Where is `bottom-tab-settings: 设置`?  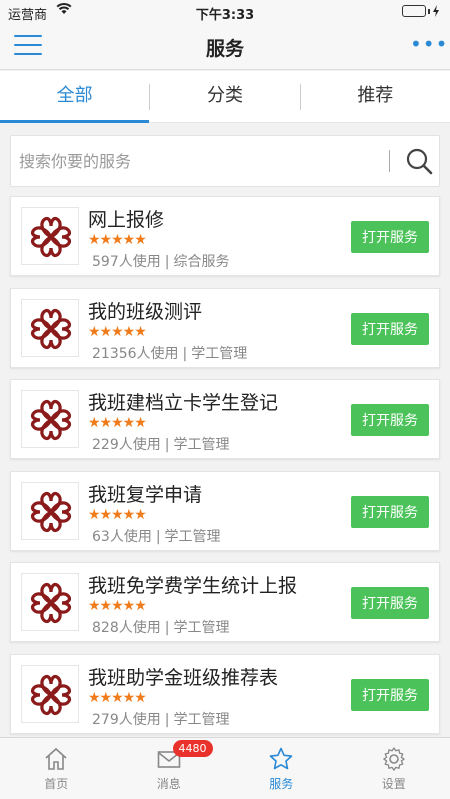
bottom-tab-settings: 设置 is located at coordinates (394, 768).